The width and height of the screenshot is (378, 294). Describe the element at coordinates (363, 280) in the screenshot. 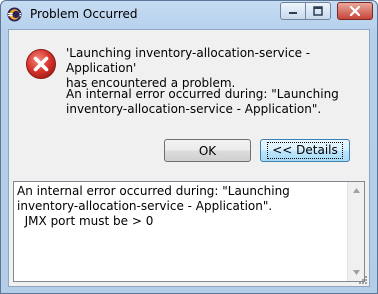

I see `resize-grip-icon` at that location.